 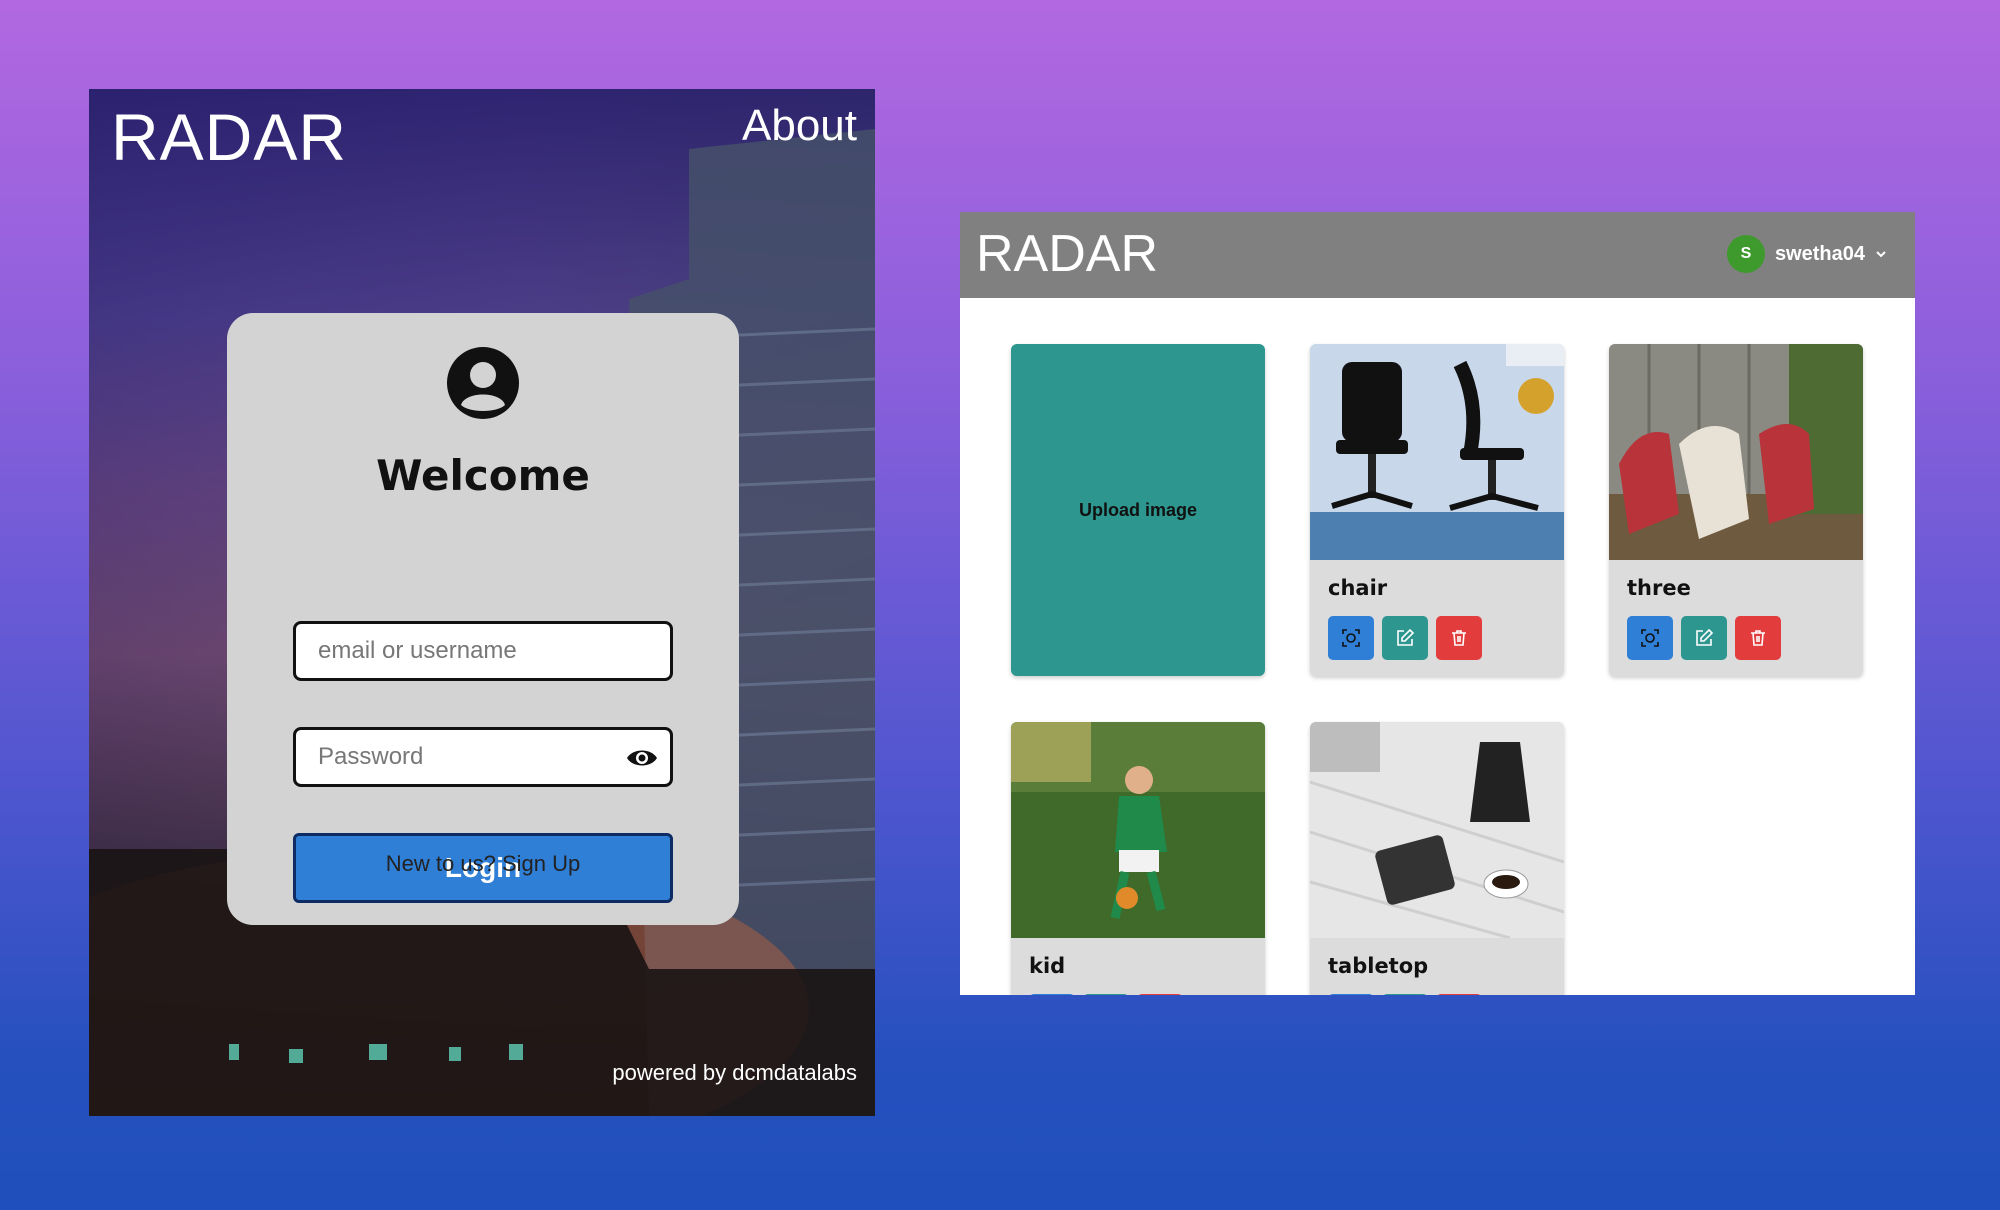 I want to click on image-card: chair, so click(x=1437, y=510).